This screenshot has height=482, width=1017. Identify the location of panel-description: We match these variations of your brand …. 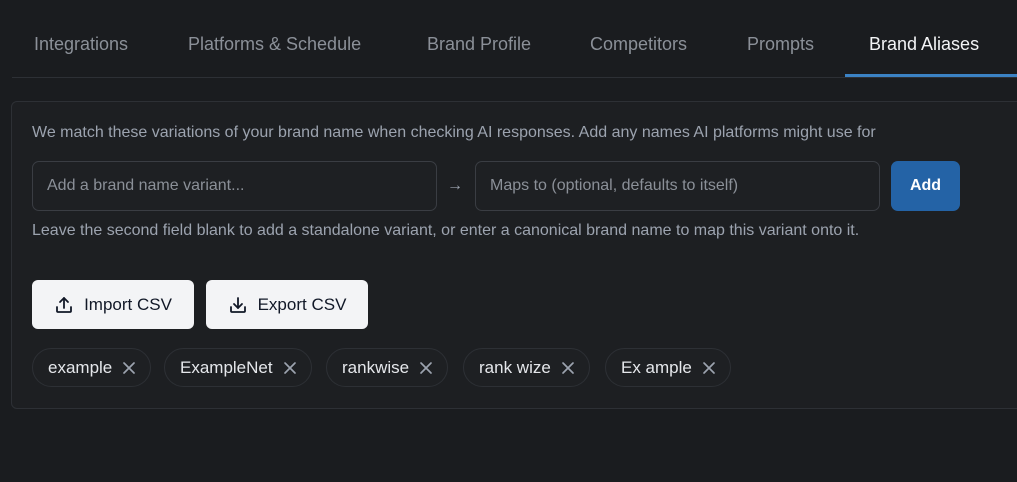
(454, 132).